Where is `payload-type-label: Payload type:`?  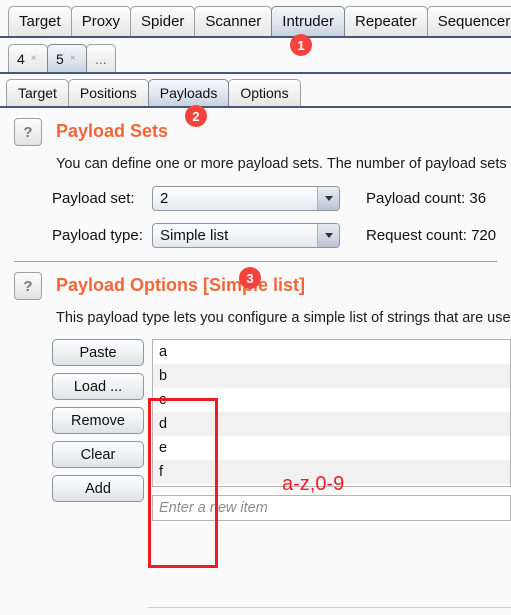 payload-type-label: Payload type: is located at coordinates (97, 235).